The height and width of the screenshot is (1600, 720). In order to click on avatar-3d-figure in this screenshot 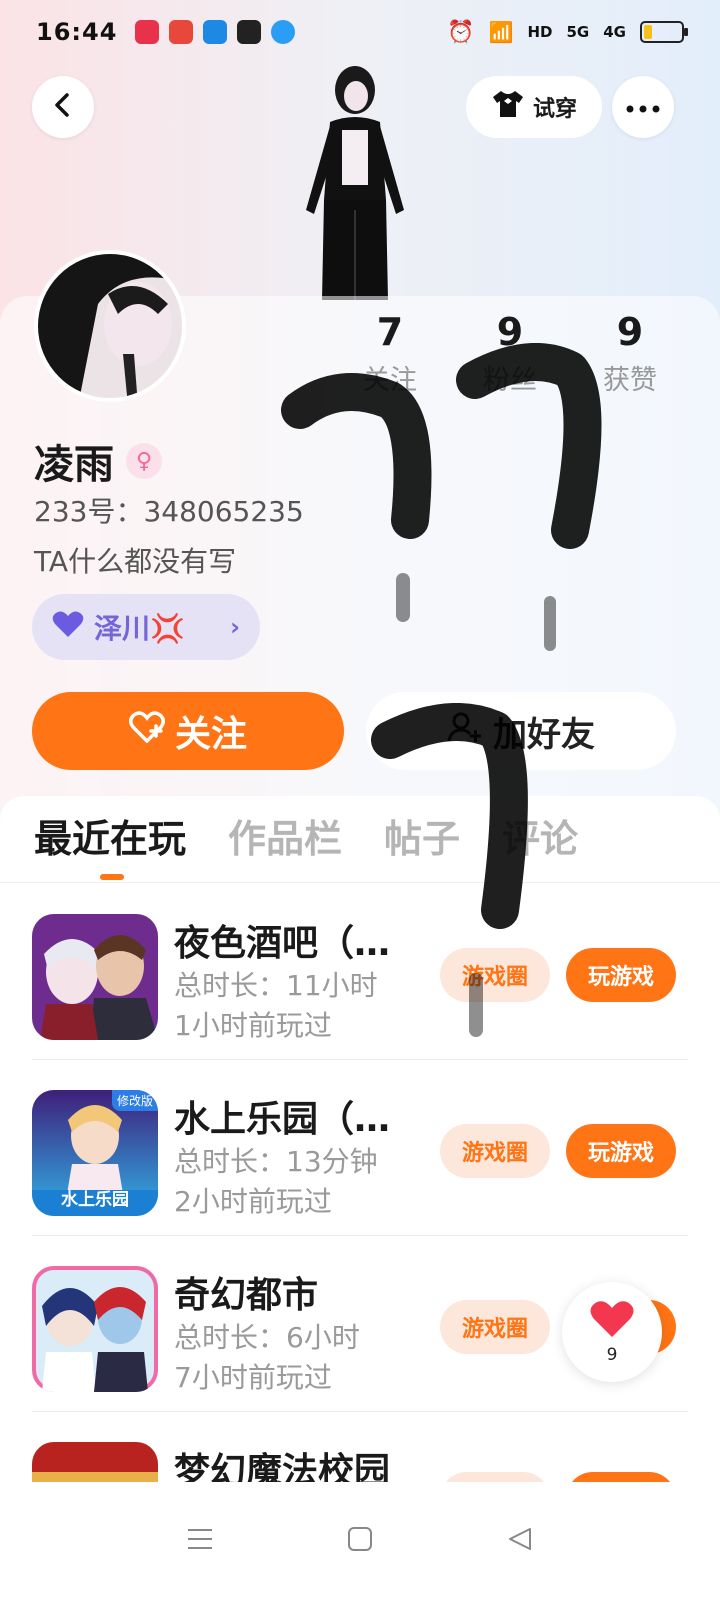, I will do `click(355, 180)`.